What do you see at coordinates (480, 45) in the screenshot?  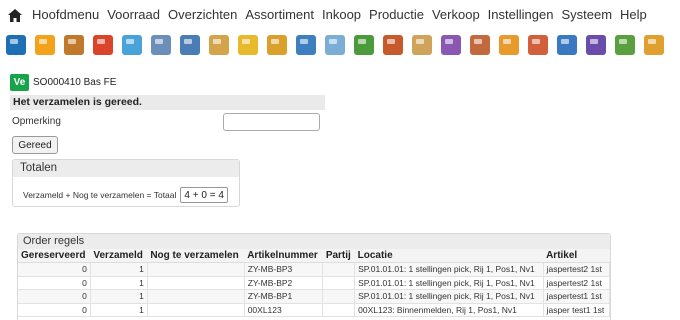 I see `box-doc-icon` at bounding box center [480, 45].